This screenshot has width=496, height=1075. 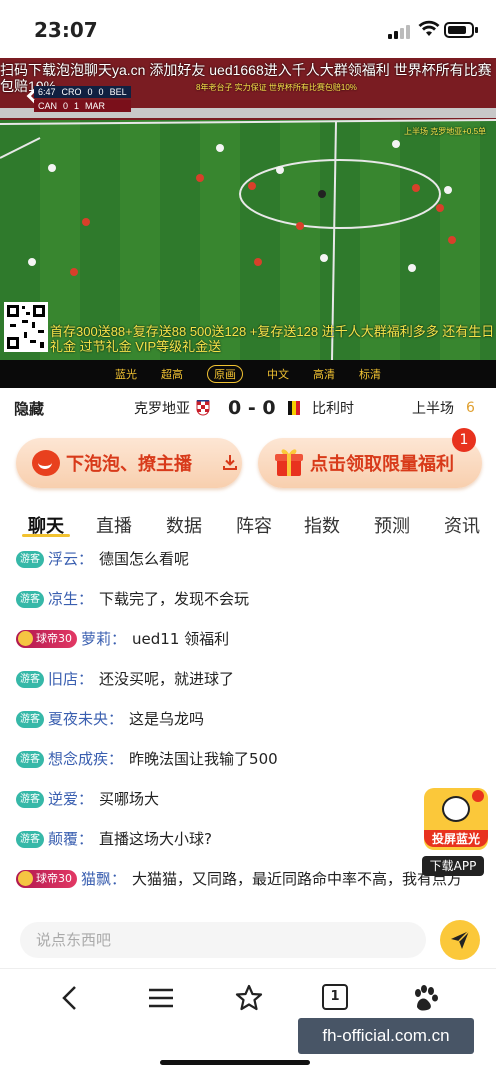 I want to click on dog-mascot-icon, so click(x=456, y=809).